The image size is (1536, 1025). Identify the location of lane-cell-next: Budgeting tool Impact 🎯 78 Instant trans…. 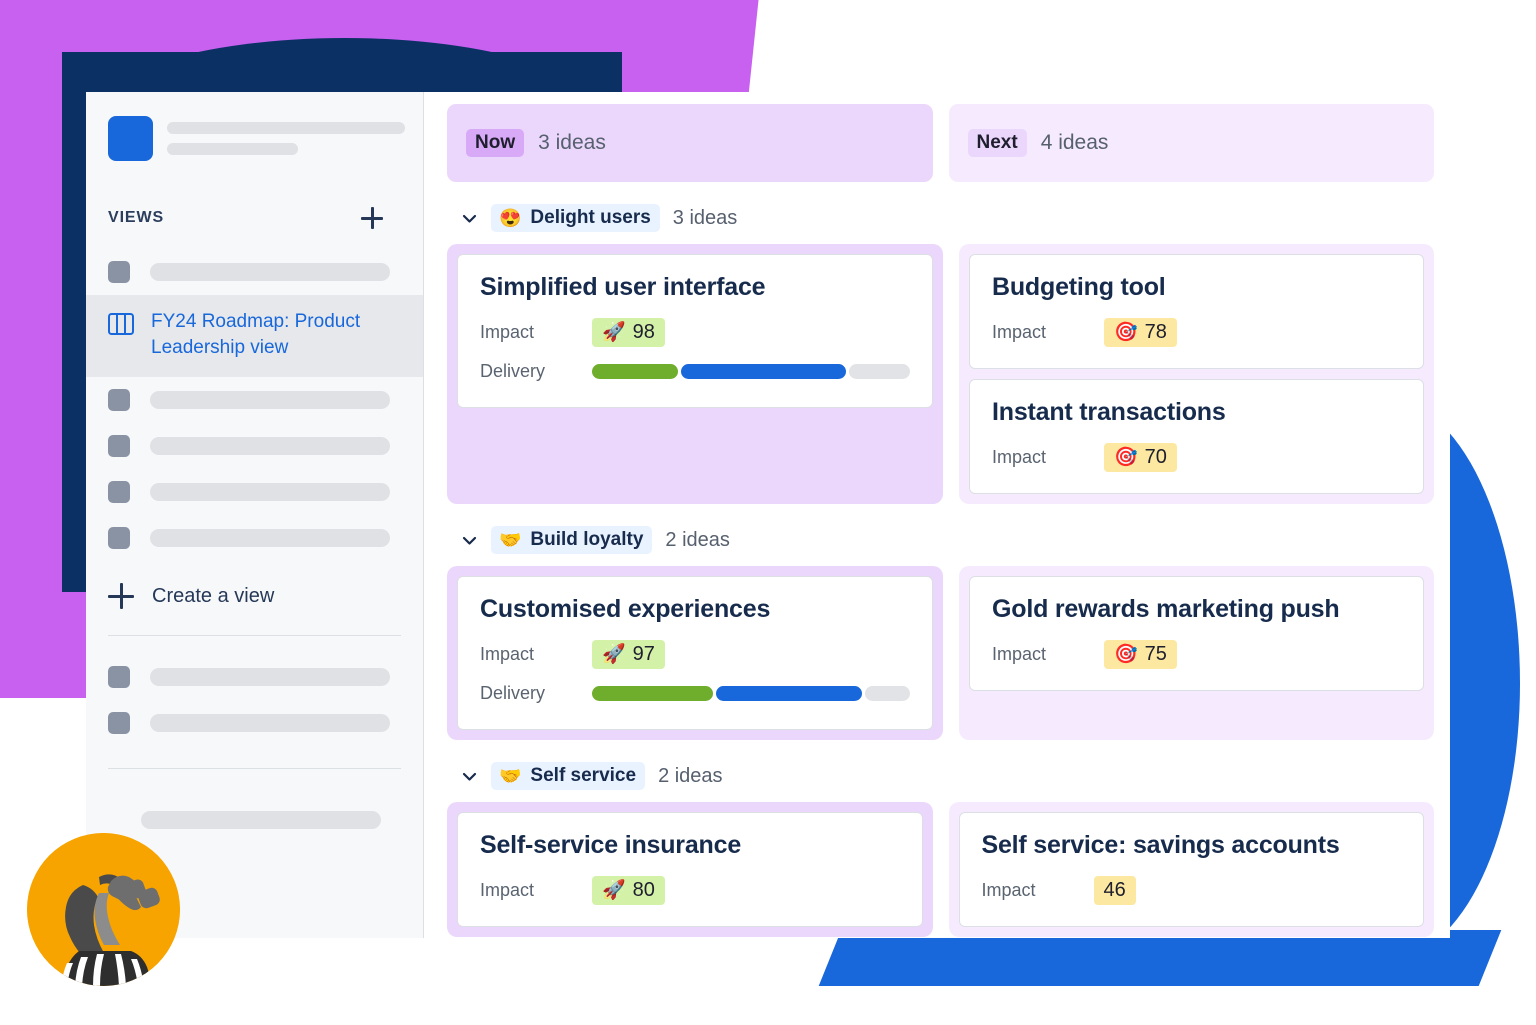
(1196, 374).